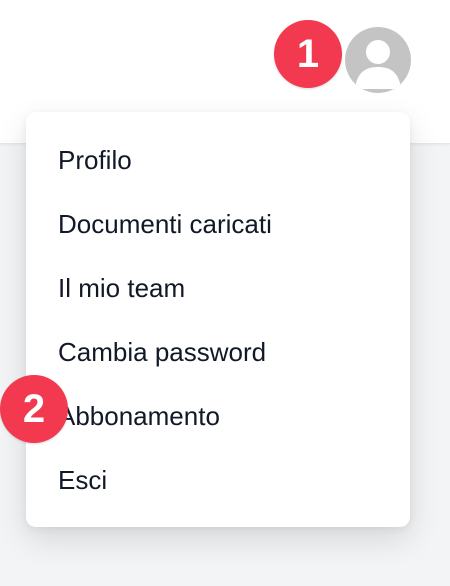 This screenshot has height=586, width=450. I want to click on step-badge-2: 2, so click(34, 409).